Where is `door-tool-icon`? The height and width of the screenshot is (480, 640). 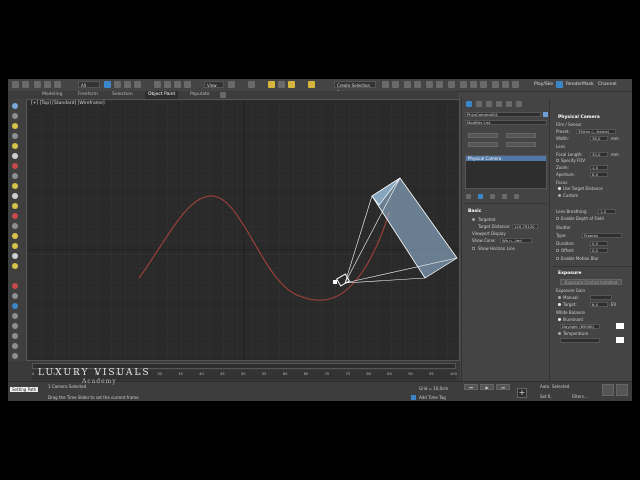
door-tool-icon is located at coordinates (15, 336).